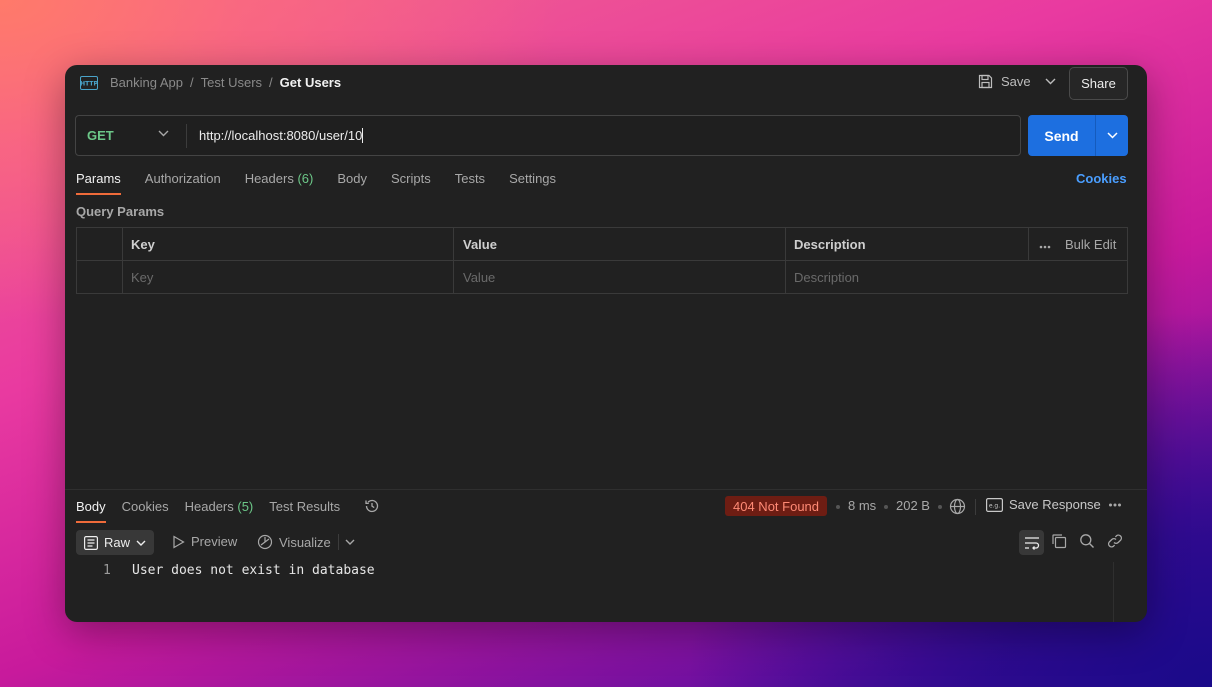 The image size is (1212, 687). I want to click on response-size: 202 B, so click(913, 505).